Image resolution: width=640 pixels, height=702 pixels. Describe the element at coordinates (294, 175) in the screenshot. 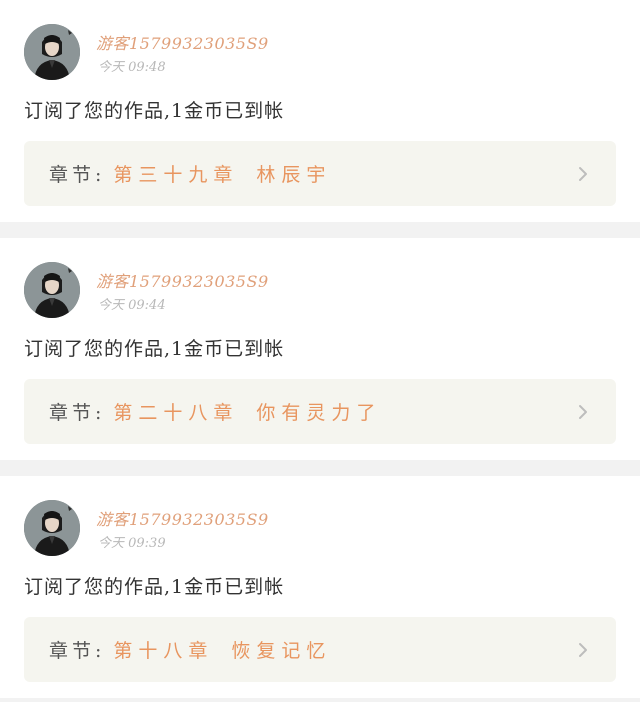

I see `chapter-title: 林辰宇` at that location.